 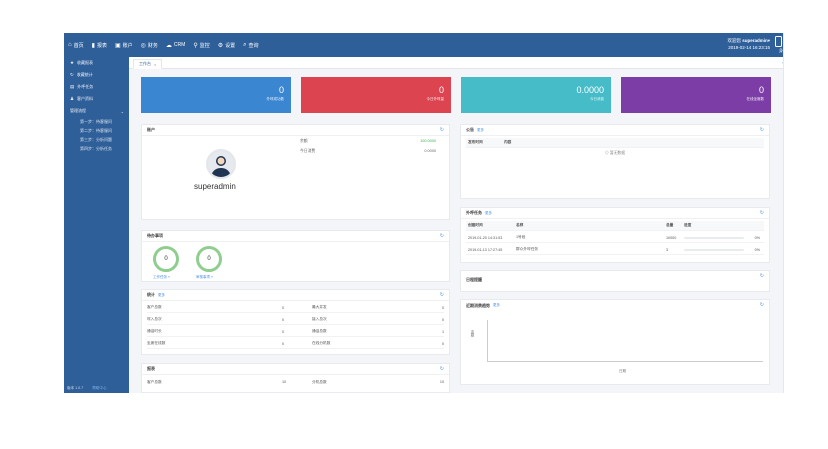 What do you see at coordinates (155, 235) in the screenshot?
I see `pending-title: 待办事项` at bounding box center [155, 235].